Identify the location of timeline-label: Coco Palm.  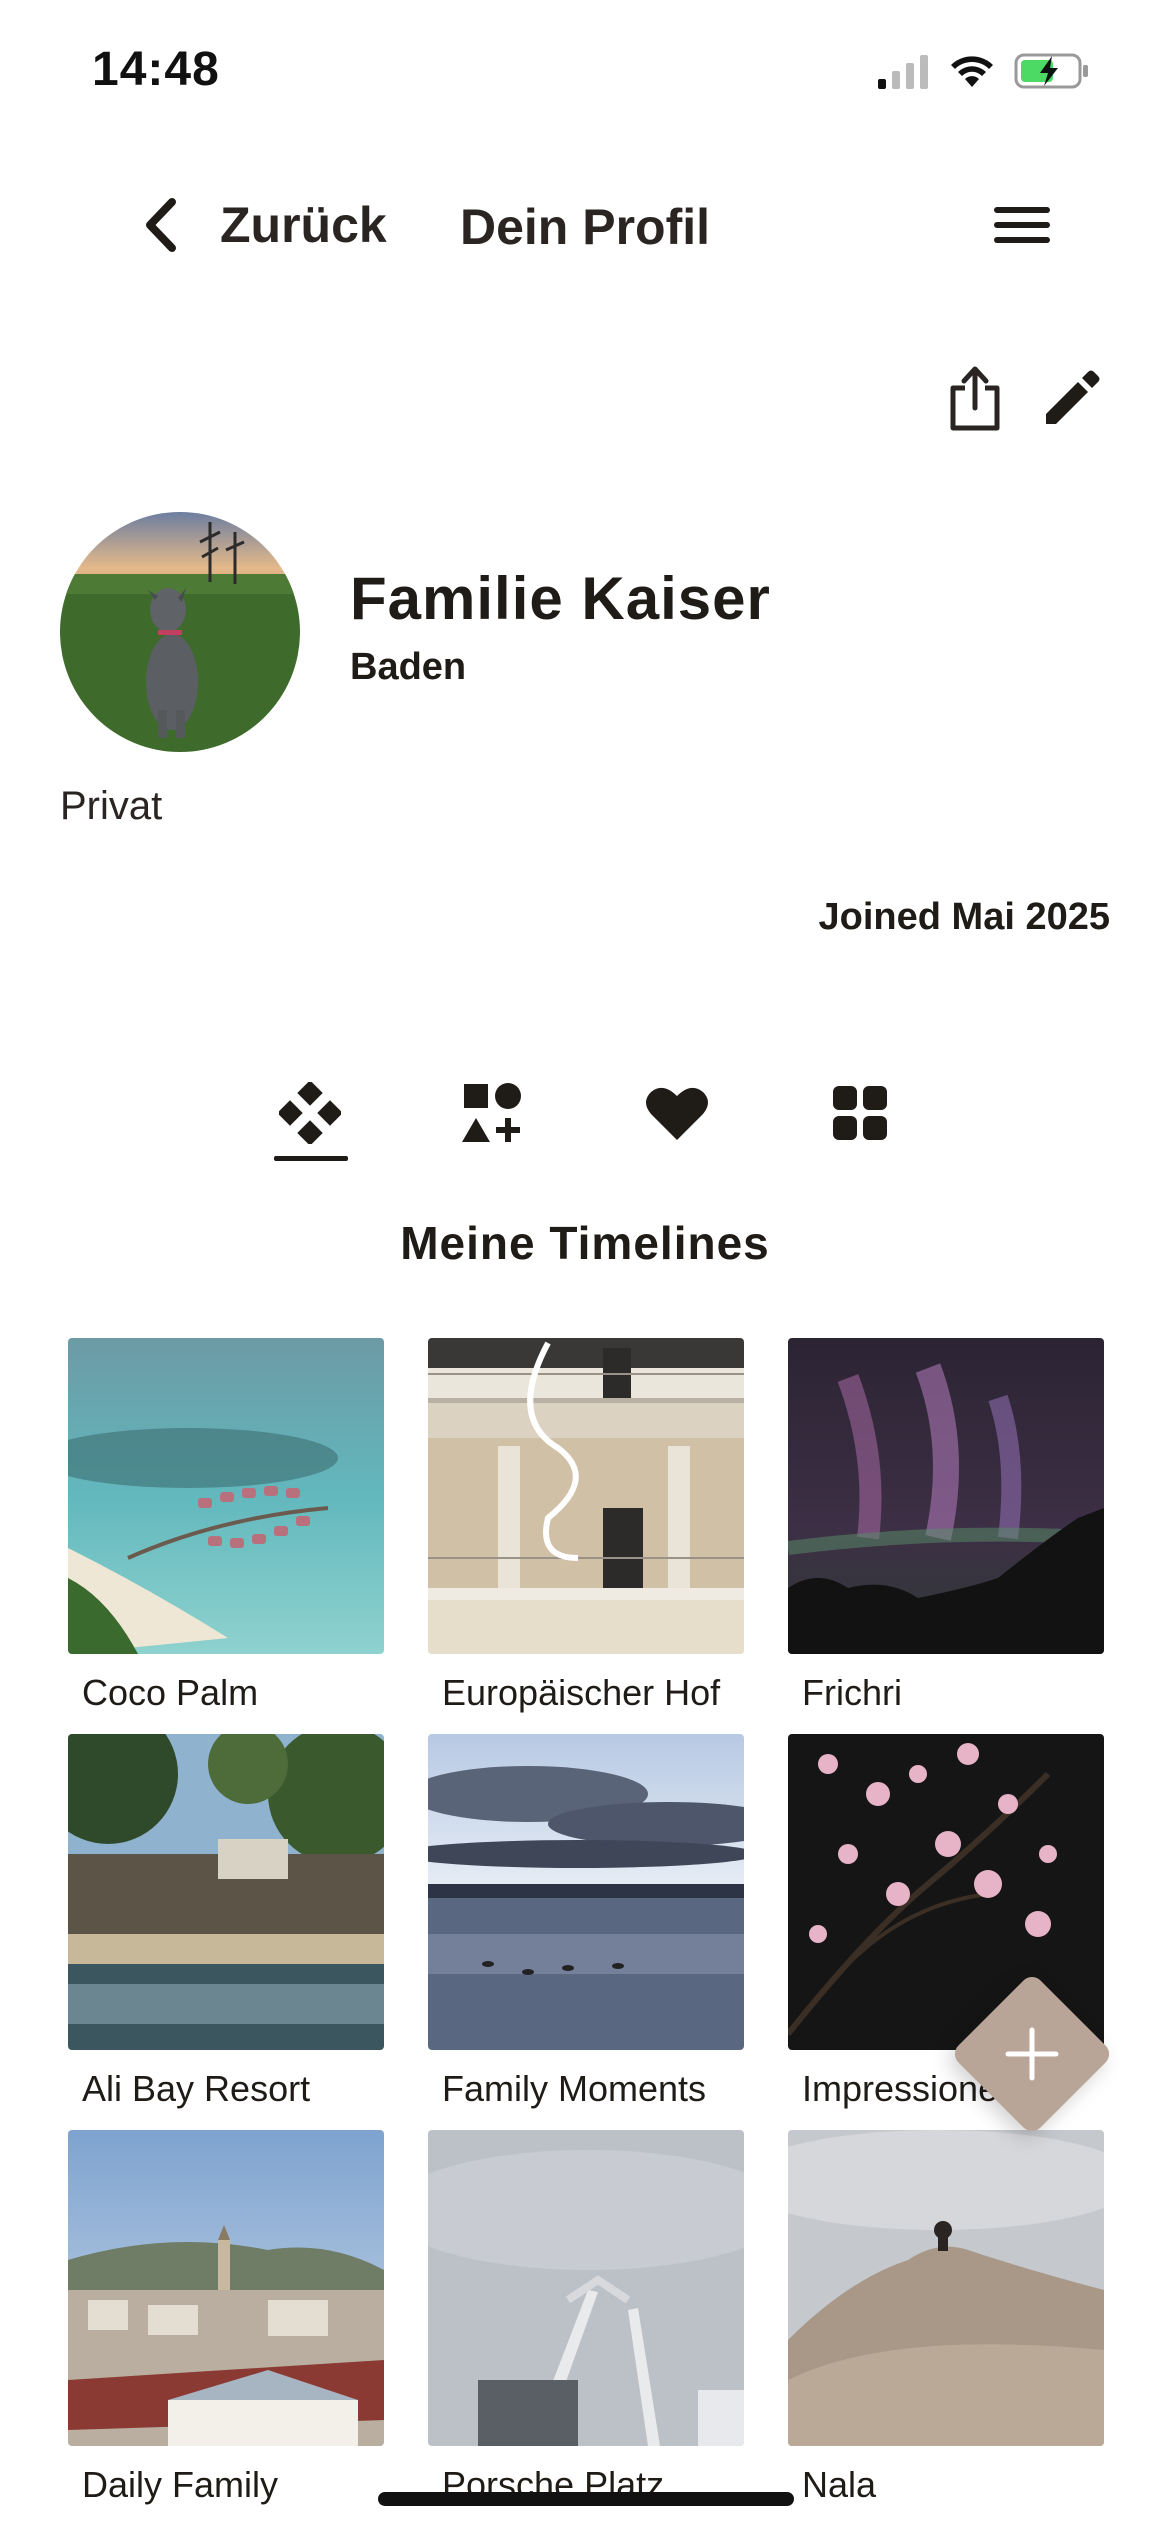
(170, 1692).